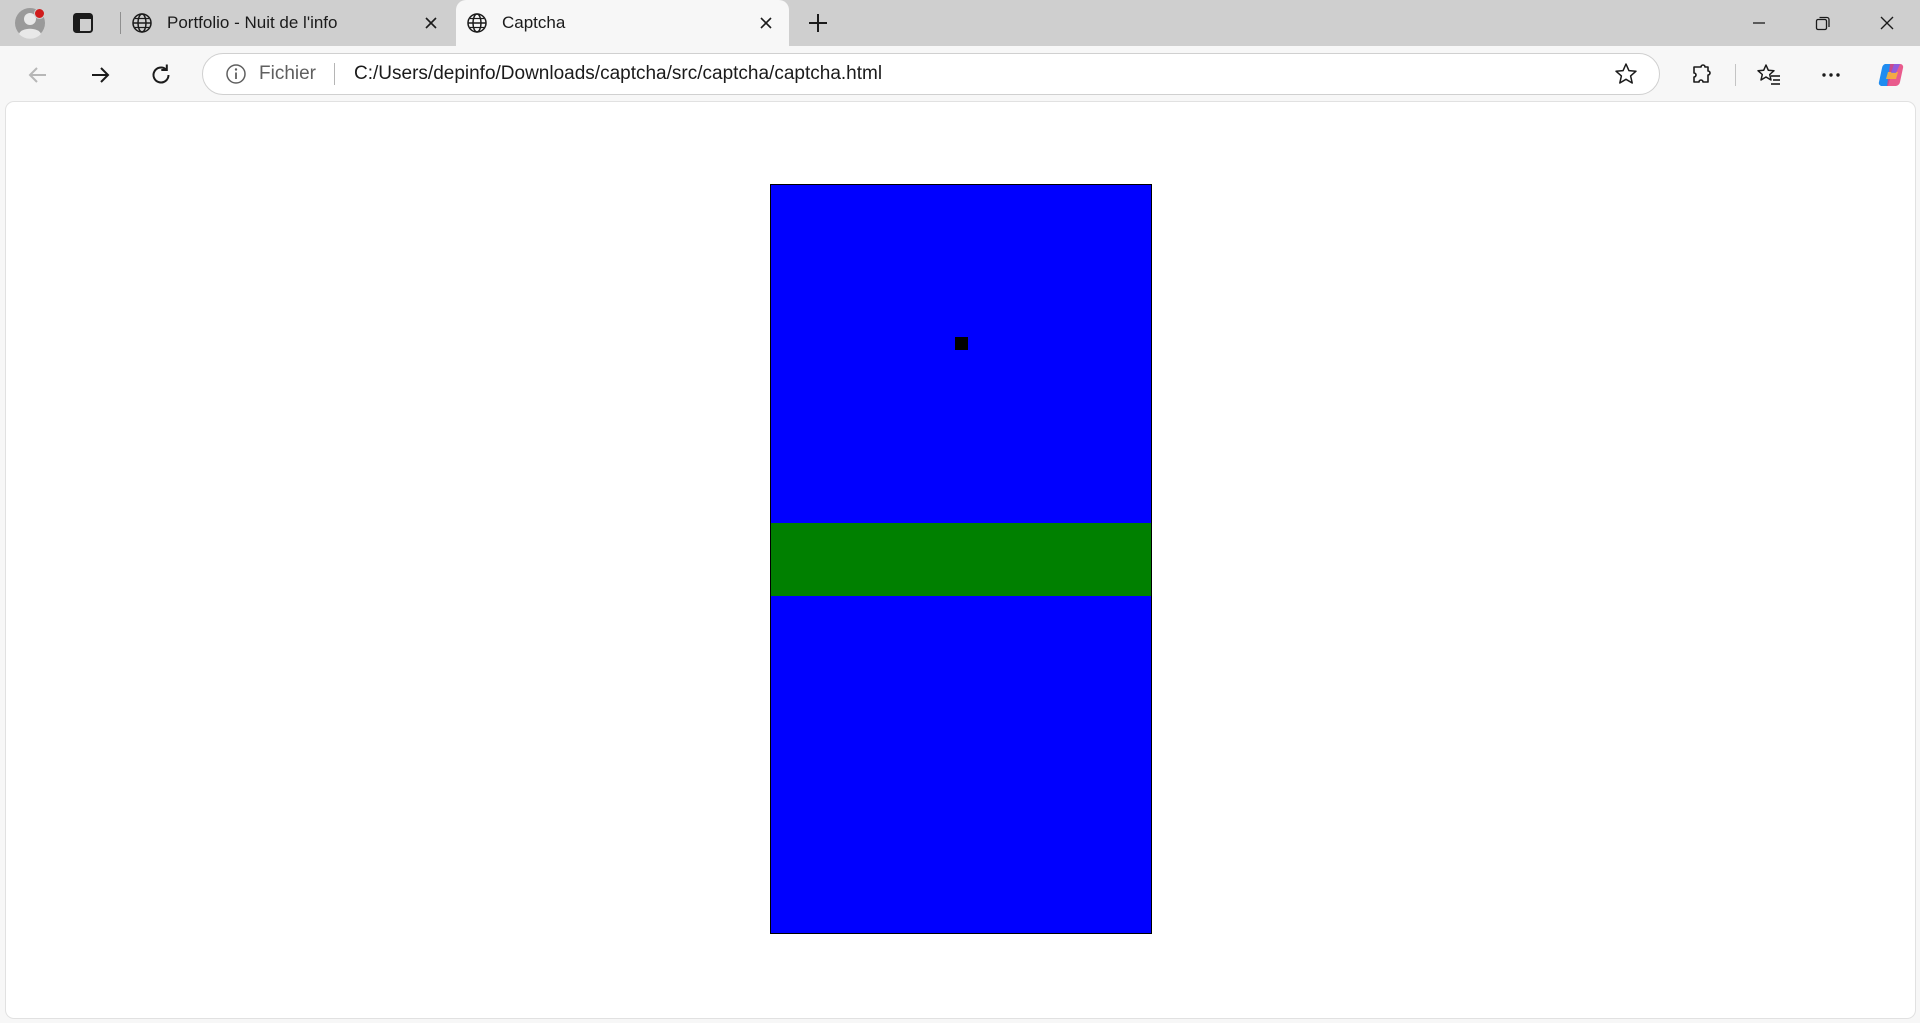 This screenshot has height=1023, width=1920. What do you see at coordinates (961, 343) in the screenshot?
I see `captcha-player-square` at bounding box center [961, 343].